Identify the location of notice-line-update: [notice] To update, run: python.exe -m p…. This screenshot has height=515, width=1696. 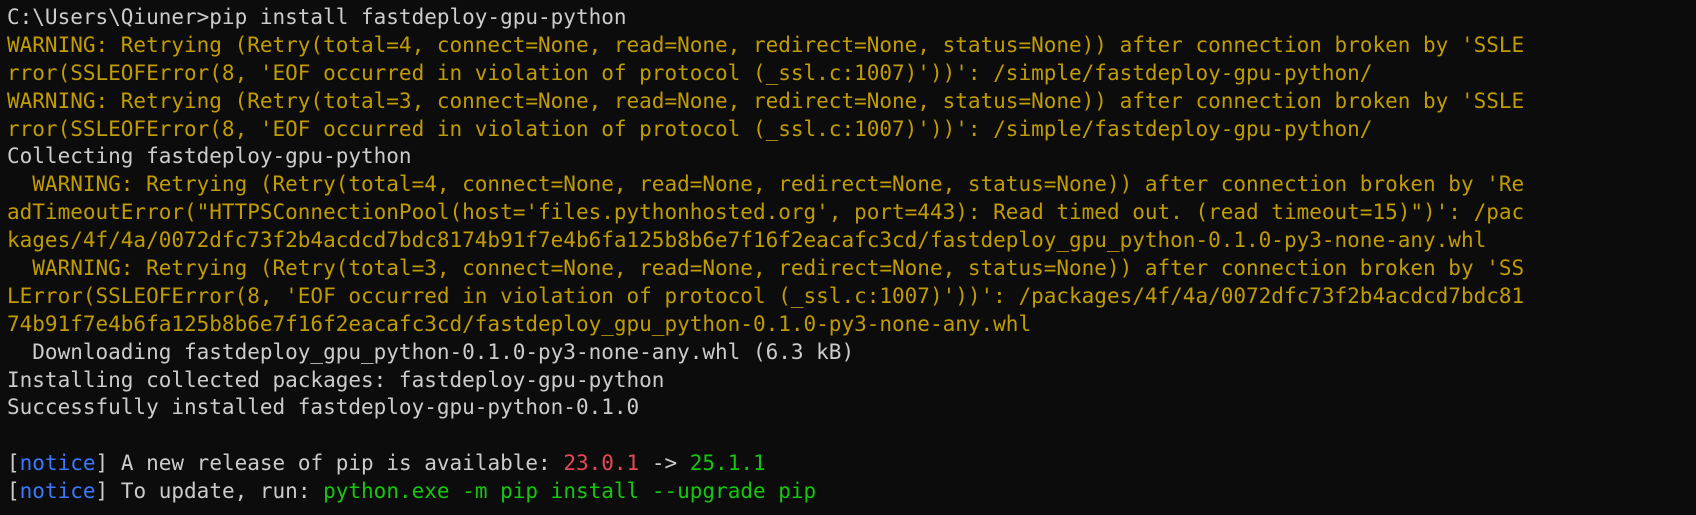
(851, 492).